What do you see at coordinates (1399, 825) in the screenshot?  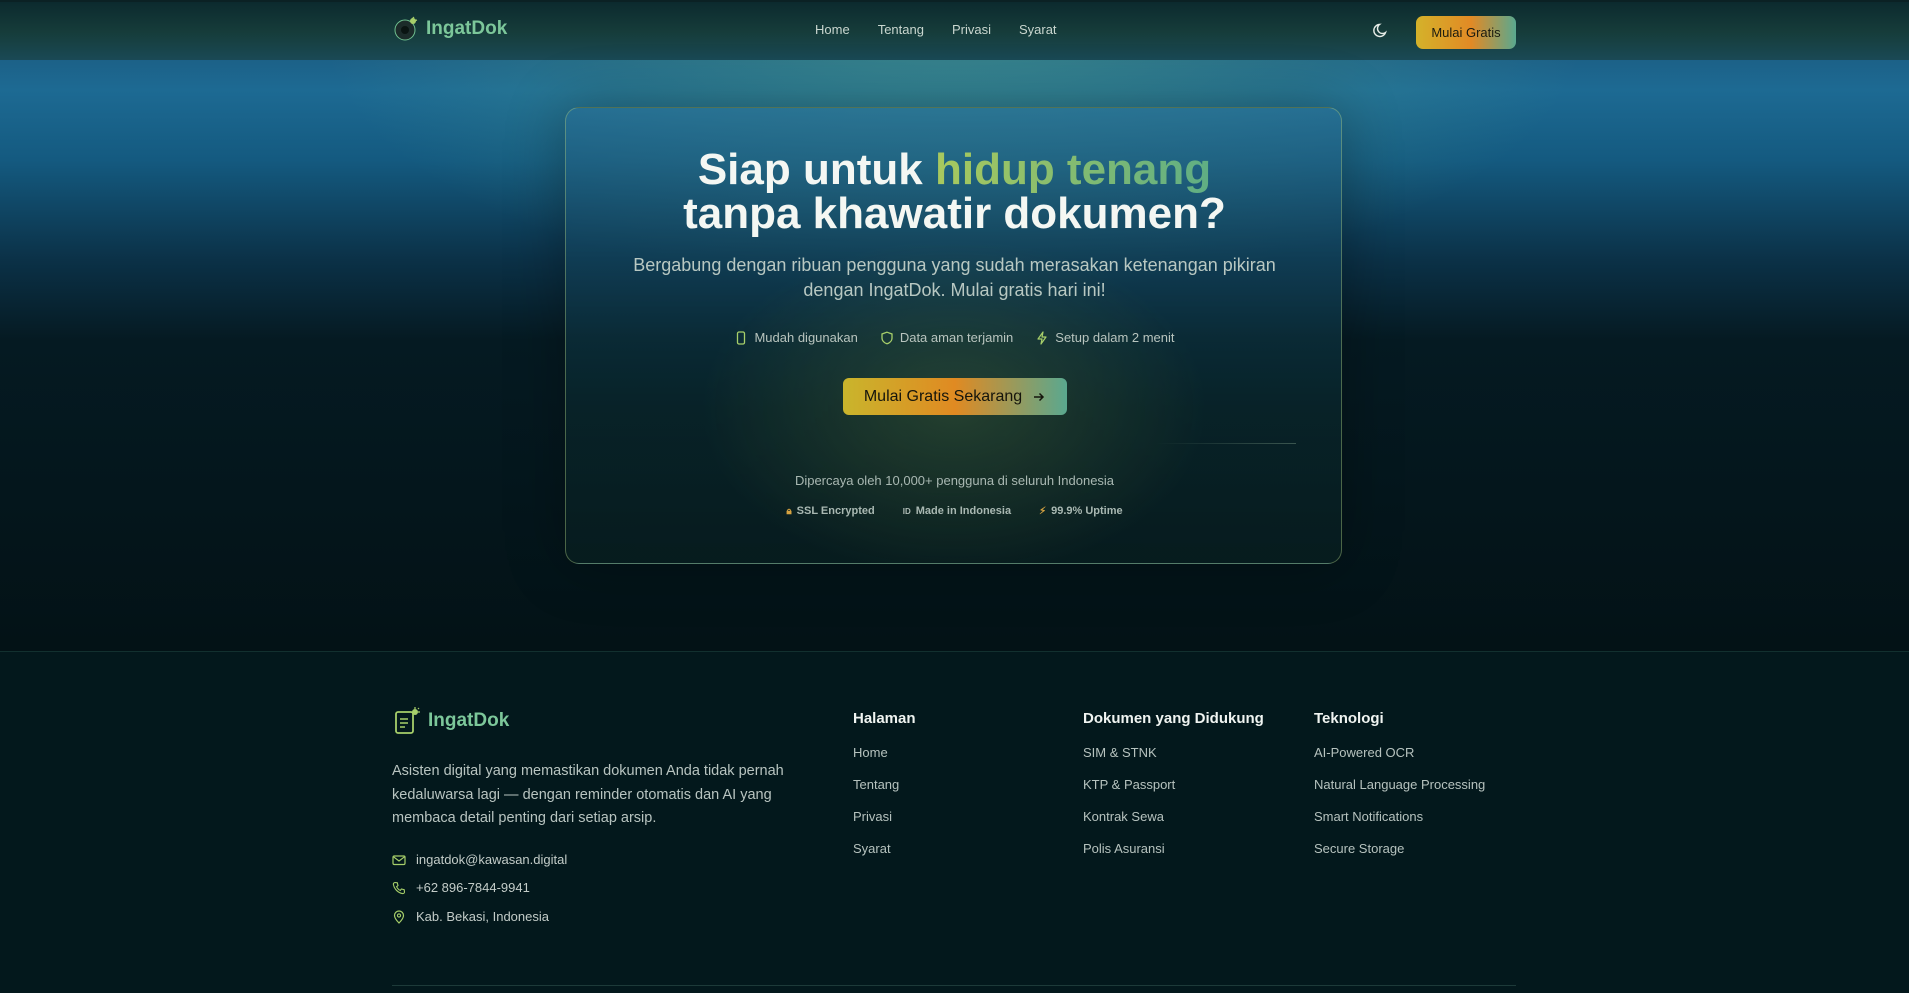 I see `footer-link-notifications: Smart Notifications` at bounding box center [1399, 825].